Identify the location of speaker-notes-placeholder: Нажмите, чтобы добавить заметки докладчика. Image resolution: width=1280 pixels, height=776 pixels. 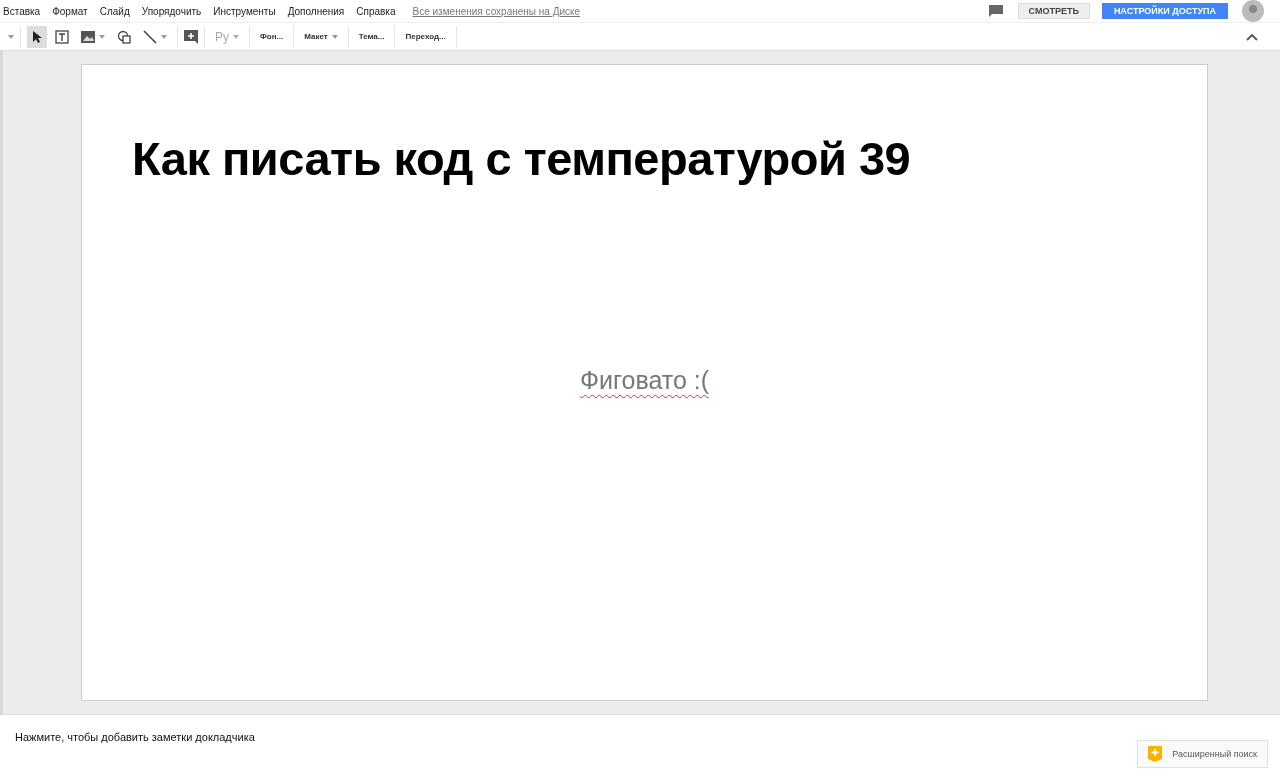
(135, 737).